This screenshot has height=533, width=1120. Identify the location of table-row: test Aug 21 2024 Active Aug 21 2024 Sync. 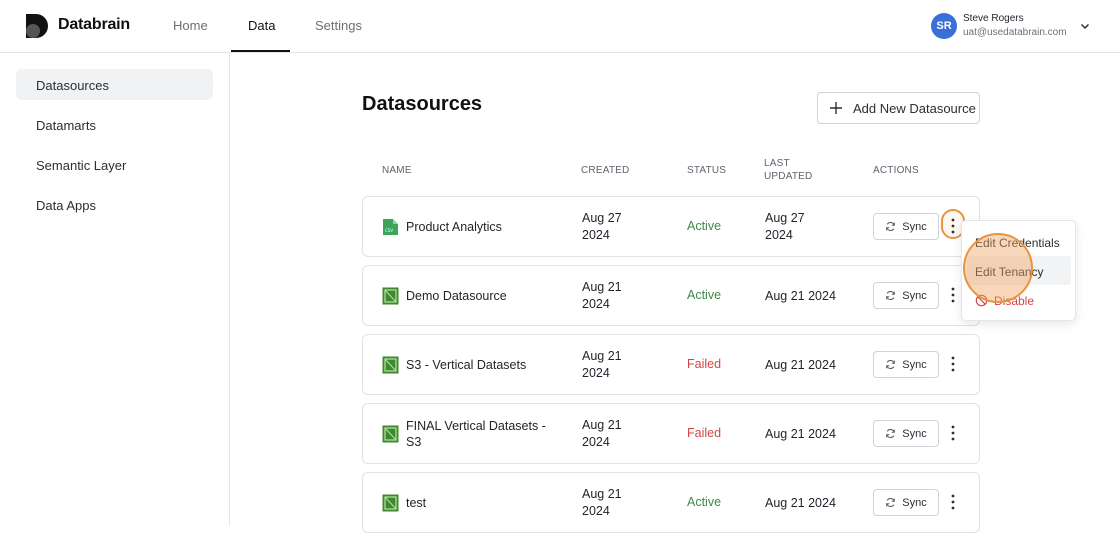
(671, 502).